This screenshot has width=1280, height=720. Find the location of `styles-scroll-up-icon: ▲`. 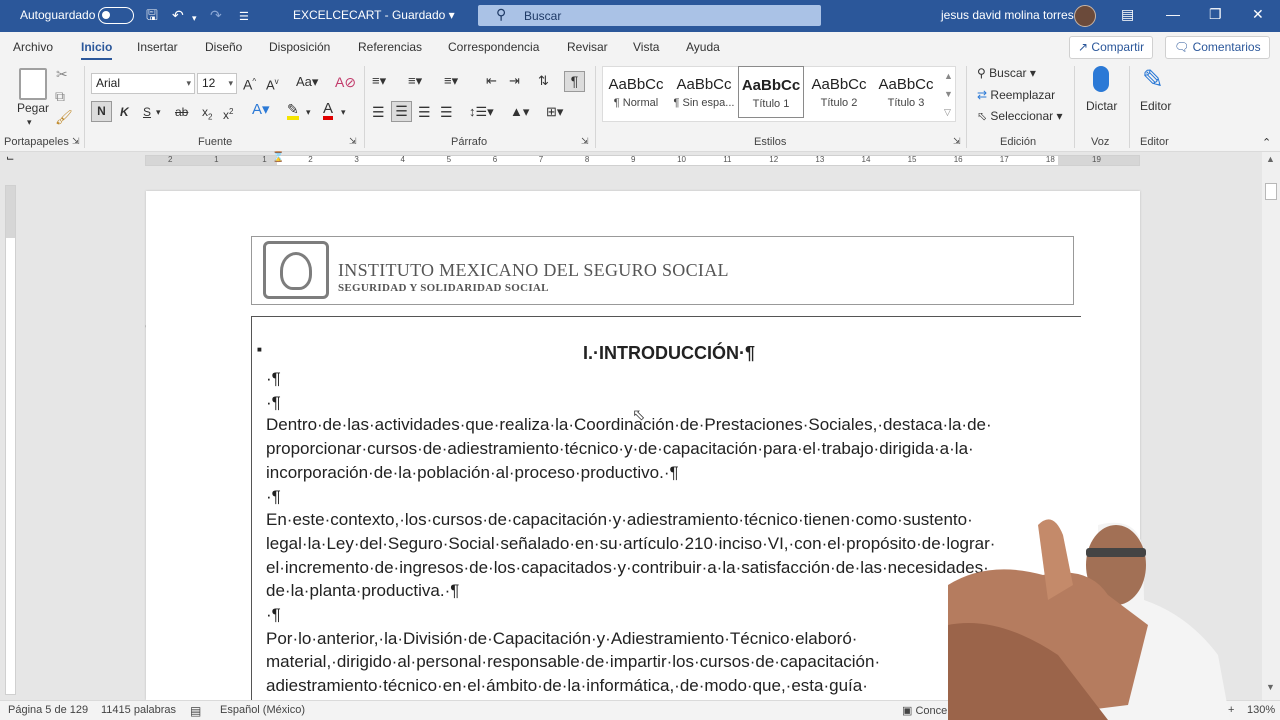

styles-scroll-up-icon: ▲ is located at coordinates (948, 76).